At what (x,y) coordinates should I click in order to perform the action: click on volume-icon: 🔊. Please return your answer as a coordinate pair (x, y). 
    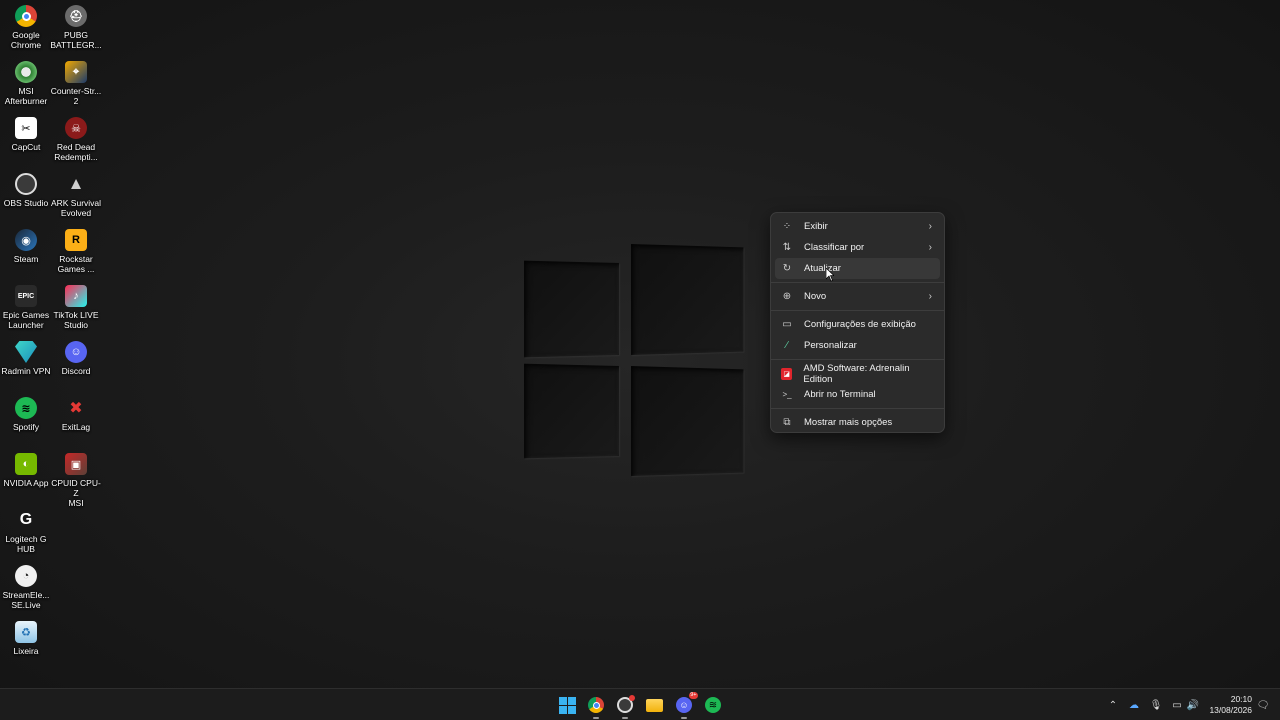
    Looking at the image, I should click on (1193, 705).